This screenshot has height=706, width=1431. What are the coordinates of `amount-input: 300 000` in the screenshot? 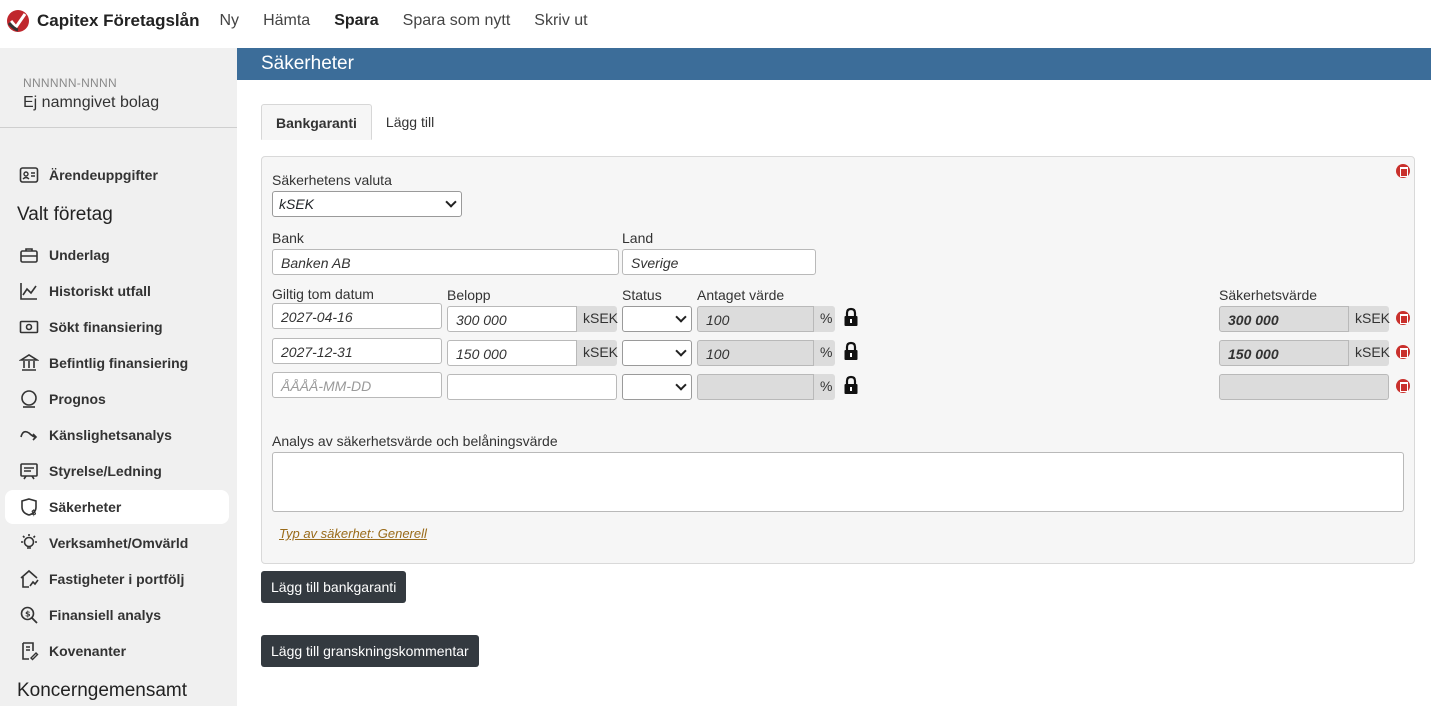 It's located at (512, 319).